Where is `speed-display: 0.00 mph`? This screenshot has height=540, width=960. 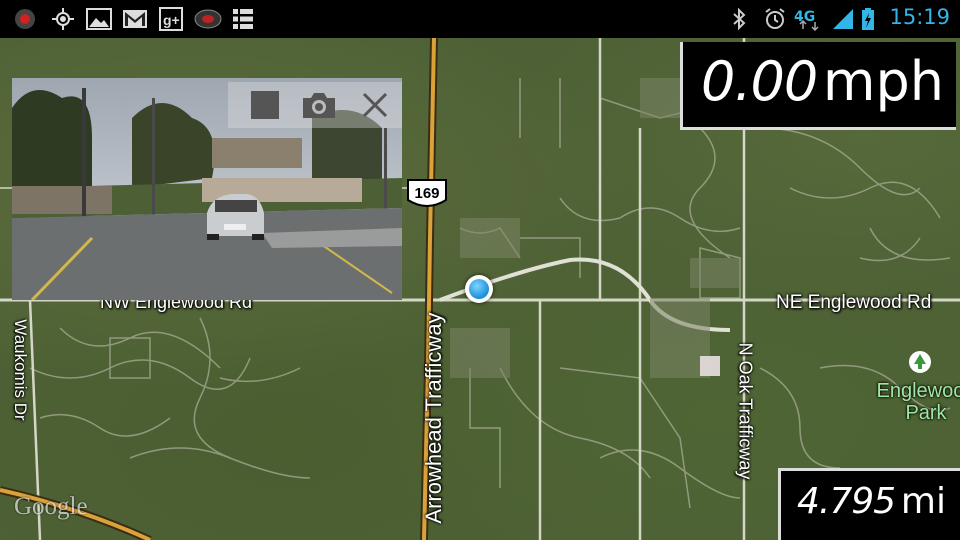 speed-display: 0.00 mph is located at coordinates (818, 86).